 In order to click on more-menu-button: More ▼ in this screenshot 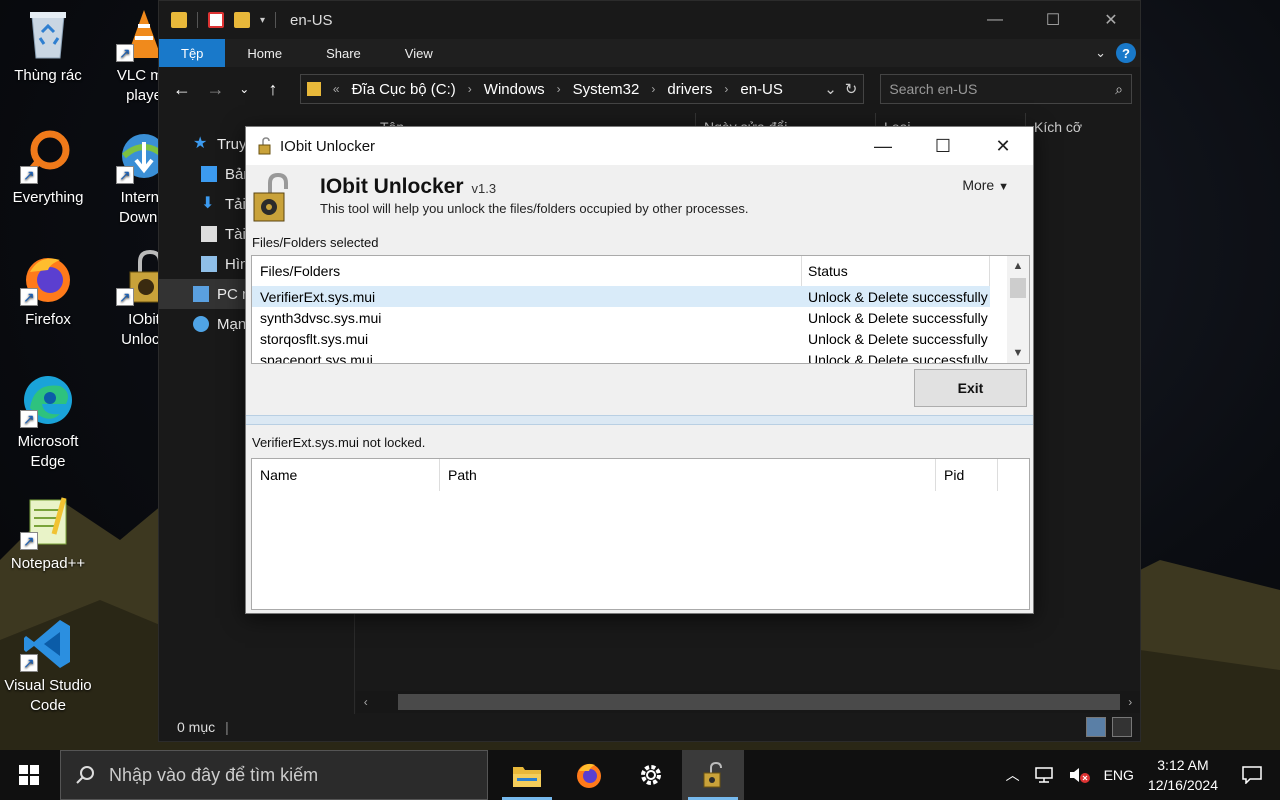, I will do `click(985, 185)`.